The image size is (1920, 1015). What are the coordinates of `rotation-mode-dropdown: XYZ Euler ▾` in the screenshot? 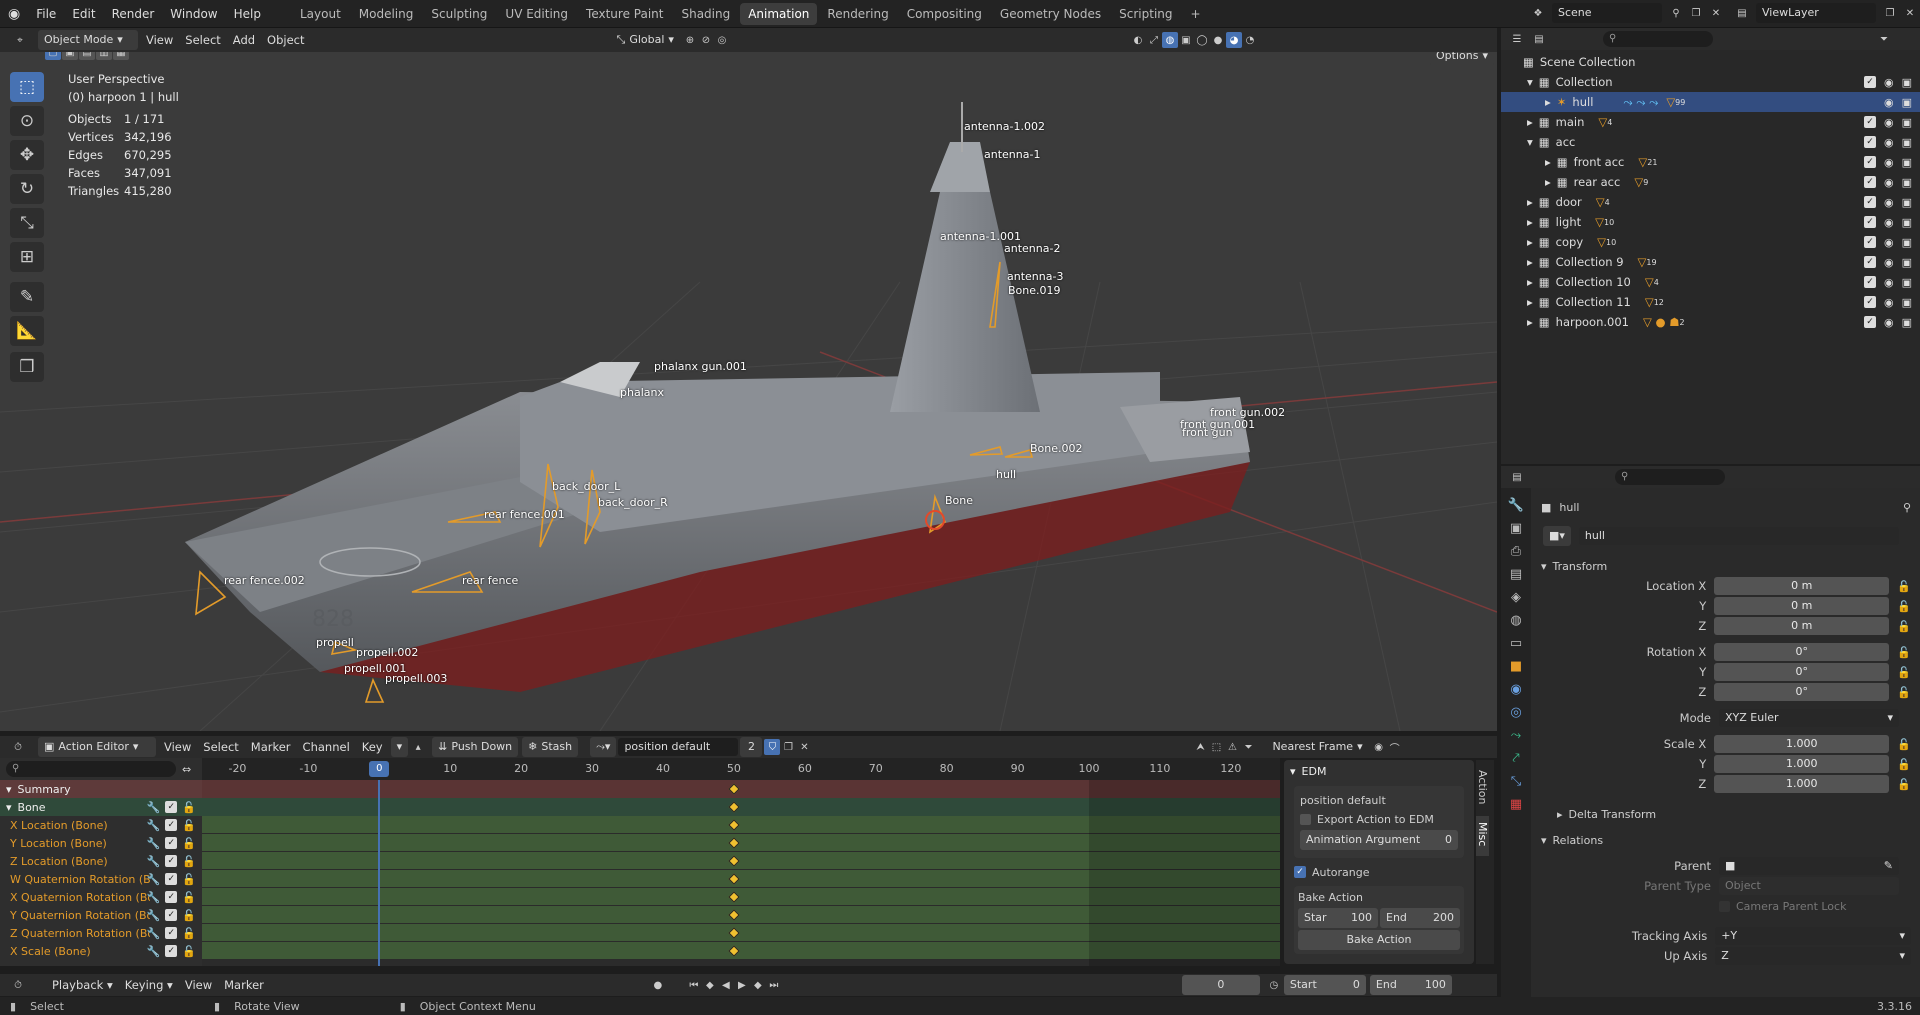 It's located at (1809, 718).